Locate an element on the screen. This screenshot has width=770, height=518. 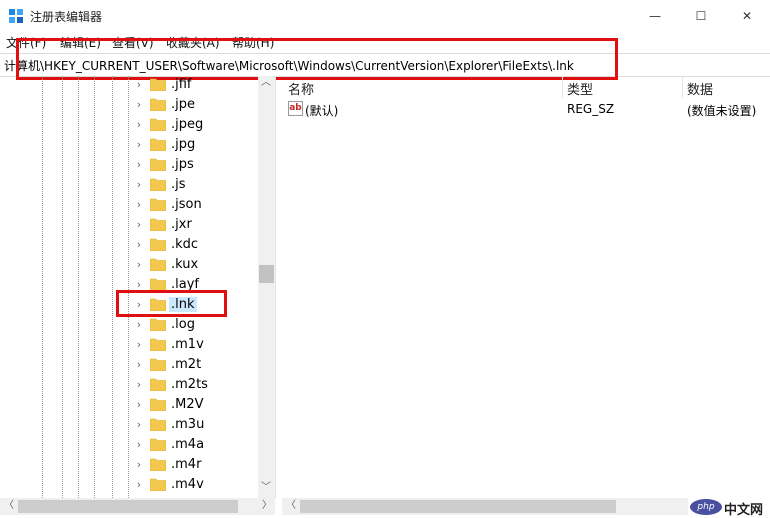
tree-item: › .M2V is located at coordinates (129, 405).